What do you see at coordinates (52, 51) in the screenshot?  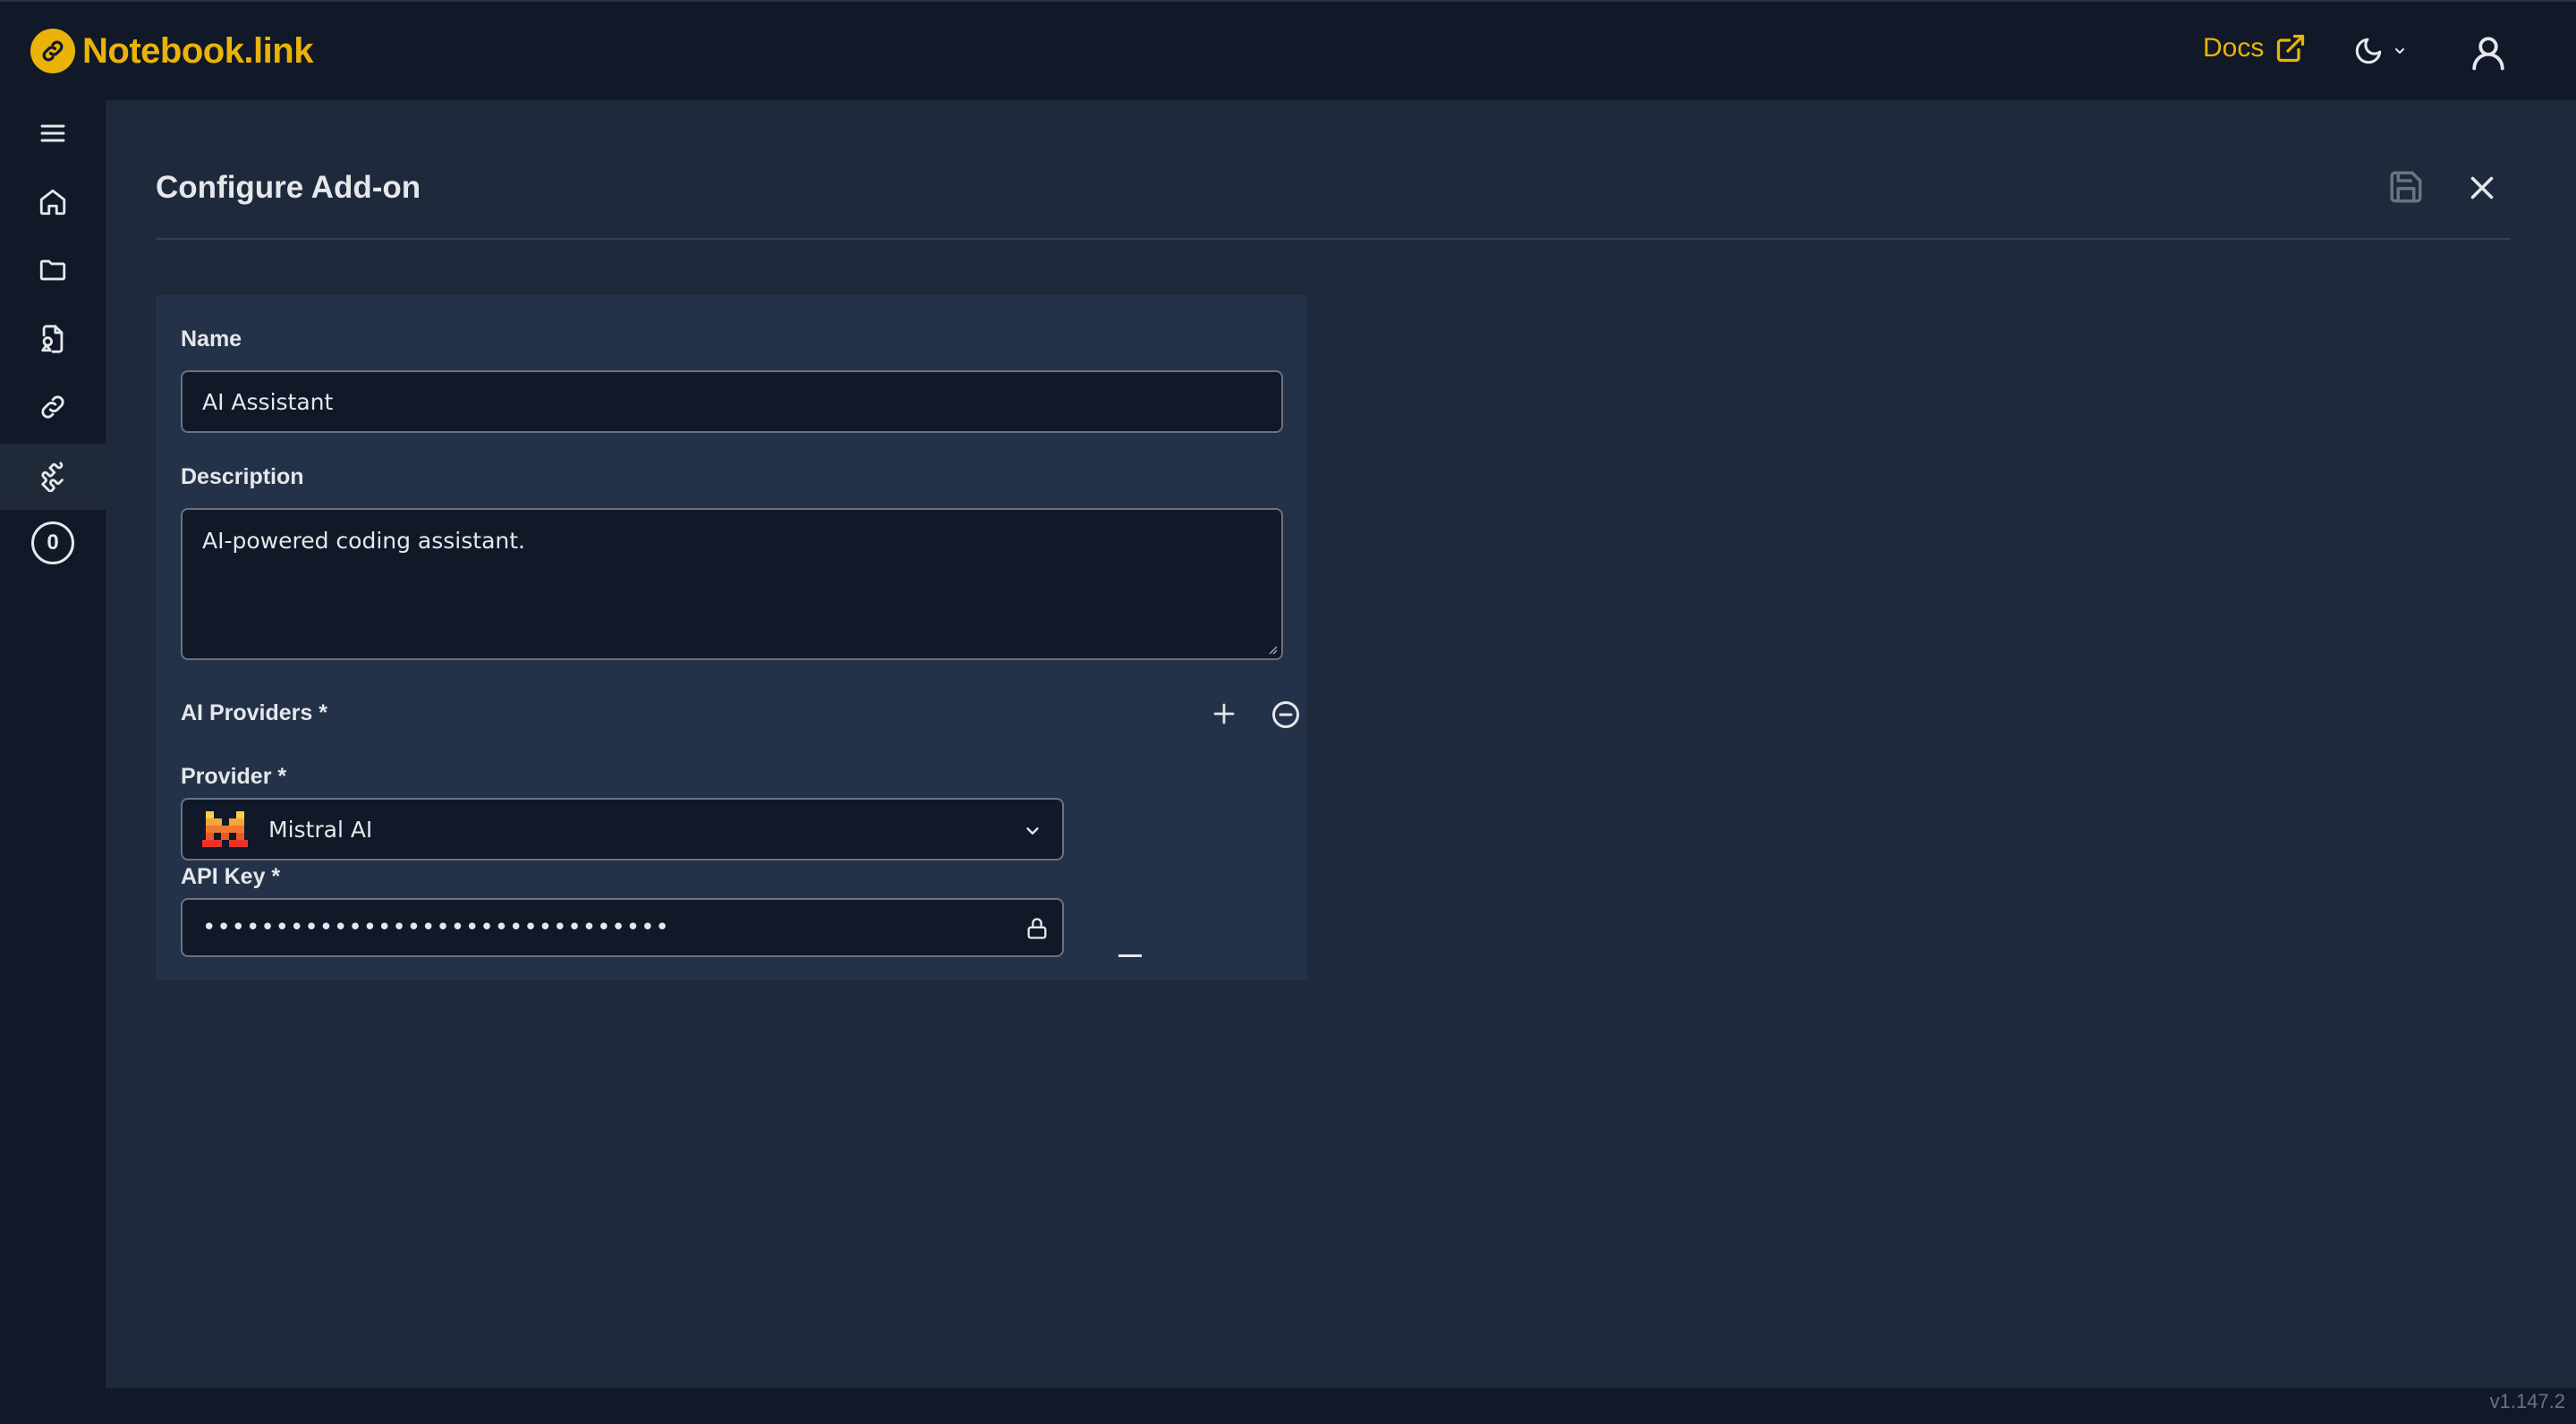 I see `link-logo-icon` at bounding box center [52, 51].